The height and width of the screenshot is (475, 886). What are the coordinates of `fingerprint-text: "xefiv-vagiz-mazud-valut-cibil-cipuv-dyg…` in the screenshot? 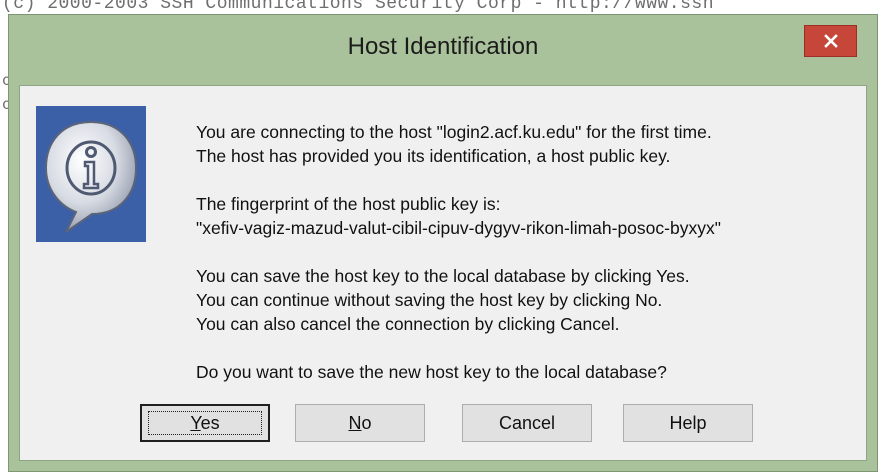 It's located at (458, 228).